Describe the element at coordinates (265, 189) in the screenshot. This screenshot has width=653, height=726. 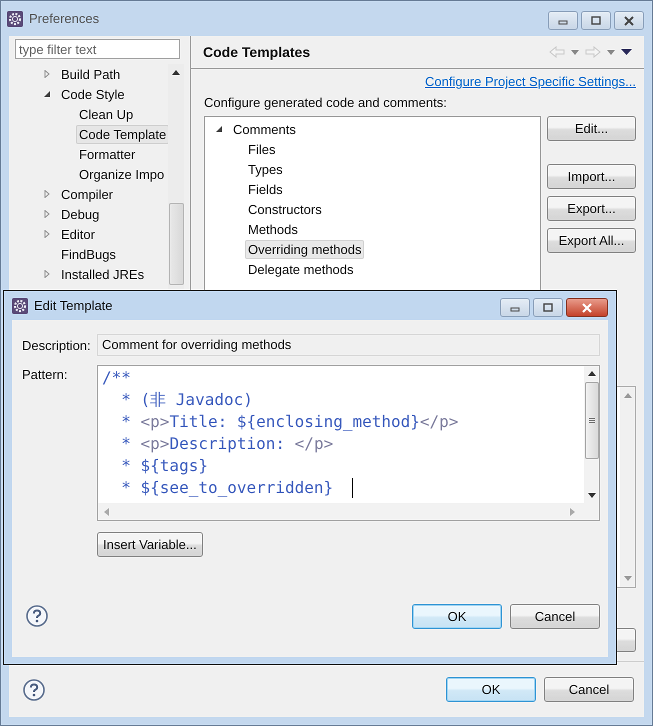
I see `template-item: Fields` at that location.